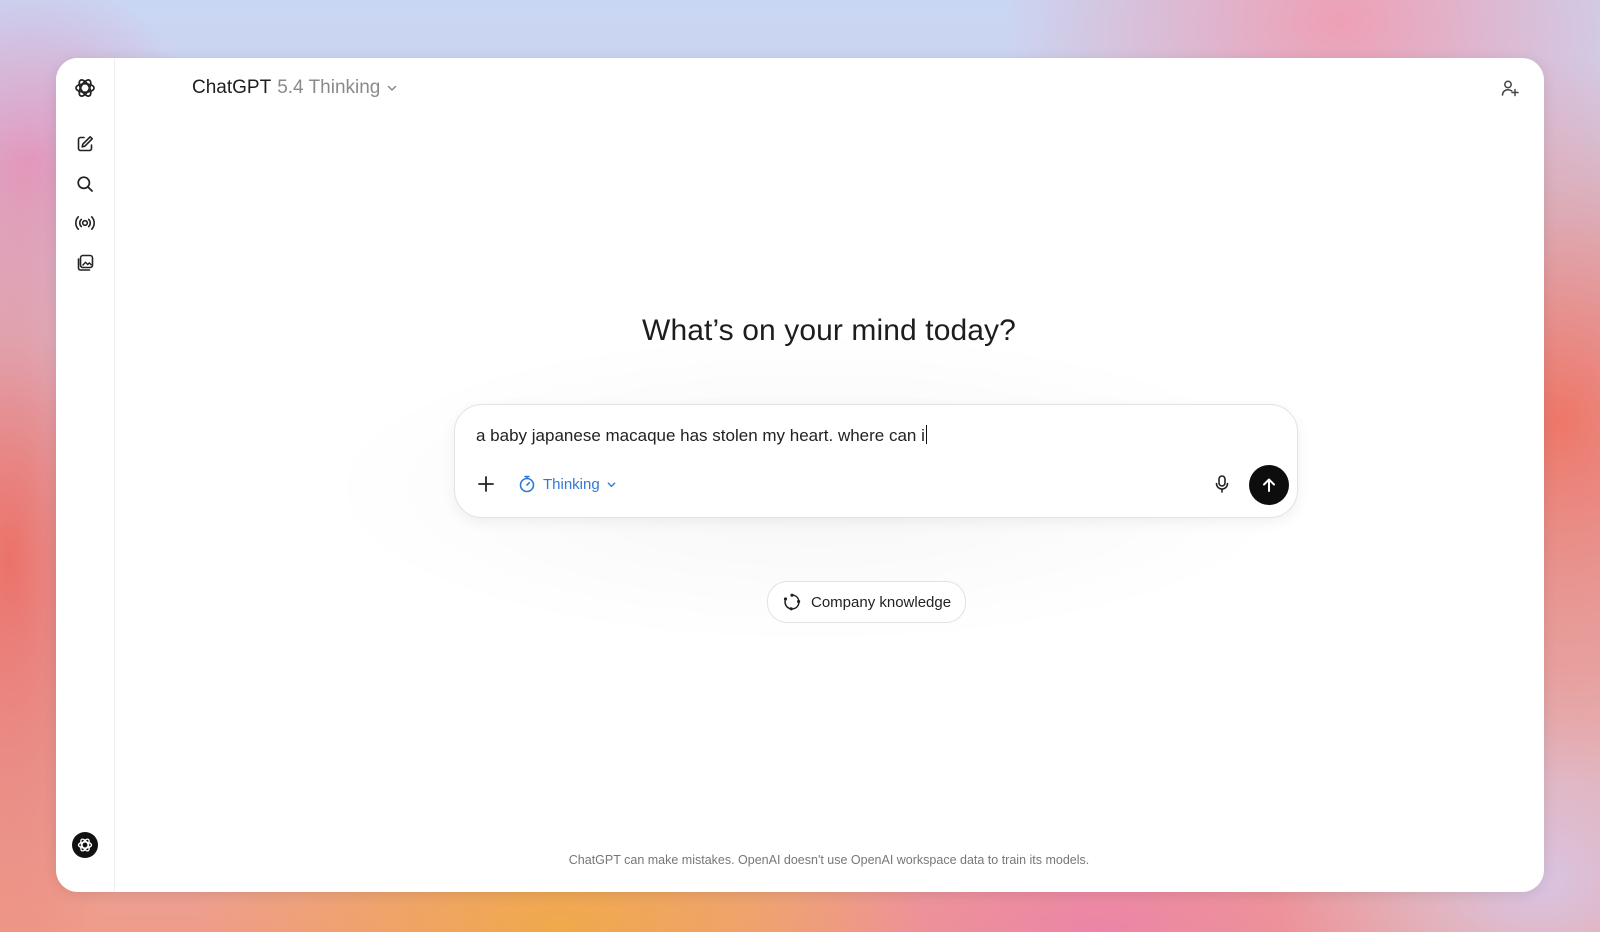 Image resolution: width=1600 pixels, height=932 pixels. What do you see at coordinates (926, 434) in the screenshot?
I see `text-caret` at bounding box center [926, 434].